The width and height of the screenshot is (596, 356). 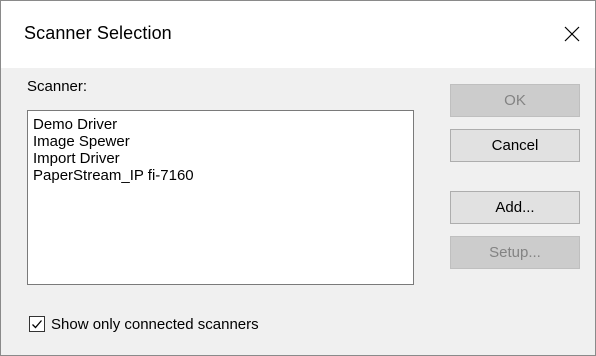 What do you see at coordinates (98, 33) in the screenshot?
I see `dialog-title: Scanner Selection` at bounding box center [98, 33].